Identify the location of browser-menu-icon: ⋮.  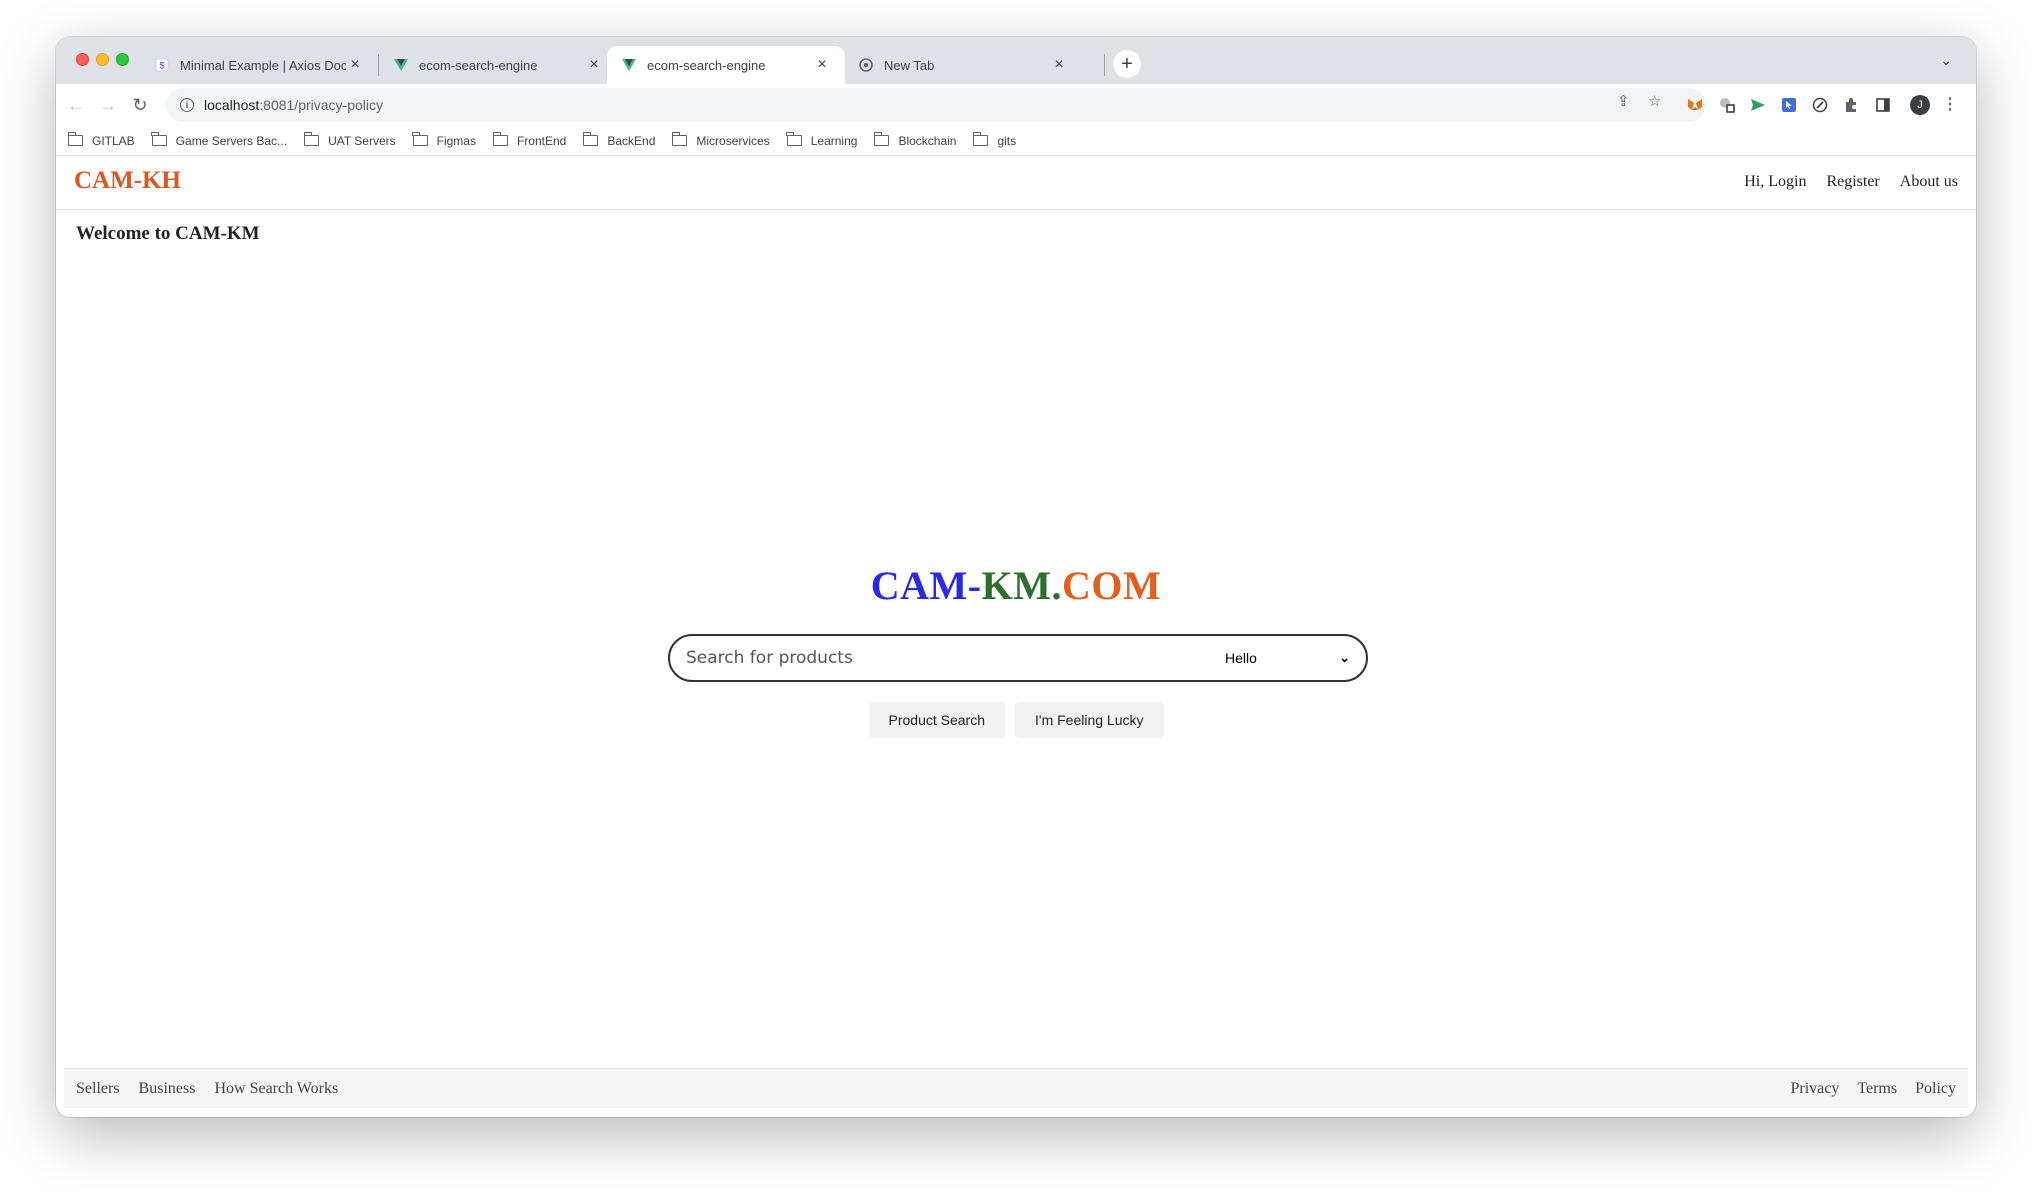
(1950, 104).